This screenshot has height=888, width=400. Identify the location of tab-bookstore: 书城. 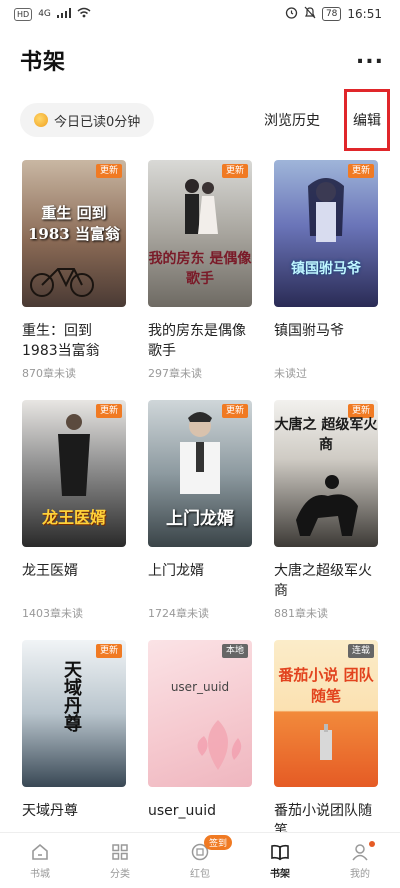
(40, 860).